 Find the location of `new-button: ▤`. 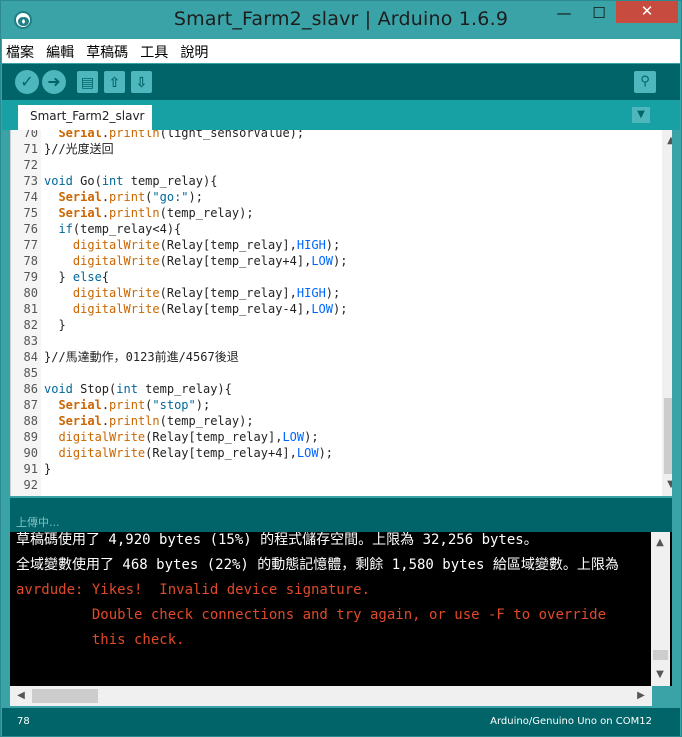

new-button: ▤ is located at coordinates (87, 82).